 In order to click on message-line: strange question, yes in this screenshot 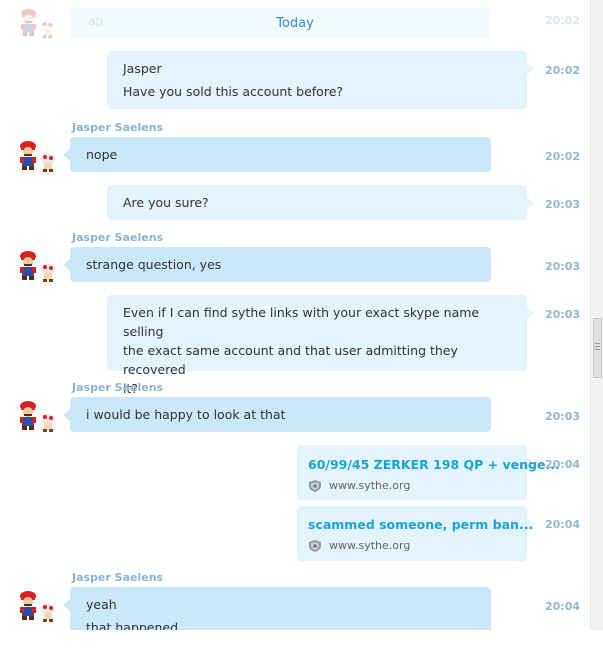, I will do `click(154, 264)`.